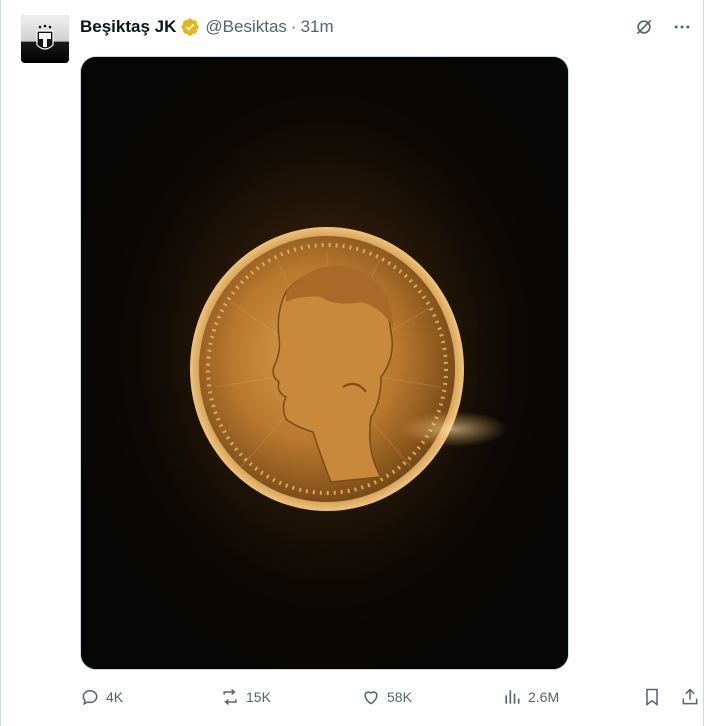 This screenshot has width=704, height=726. I want to click on reply-count: 4K, so click(115, 697).